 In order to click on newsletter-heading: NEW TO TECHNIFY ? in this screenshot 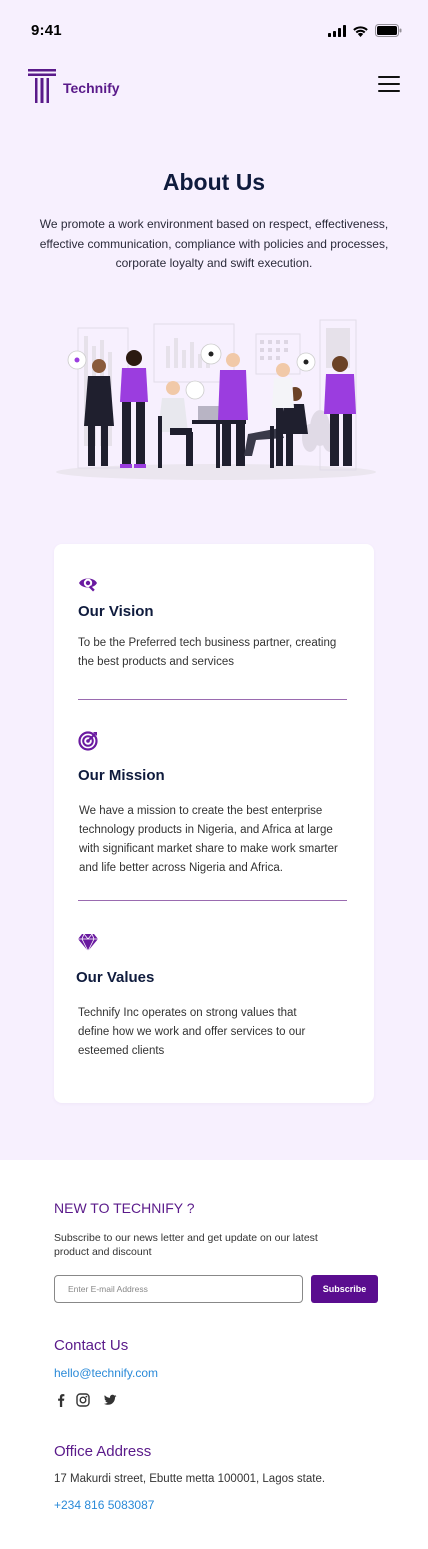, I will do `click(124, 1208)`.